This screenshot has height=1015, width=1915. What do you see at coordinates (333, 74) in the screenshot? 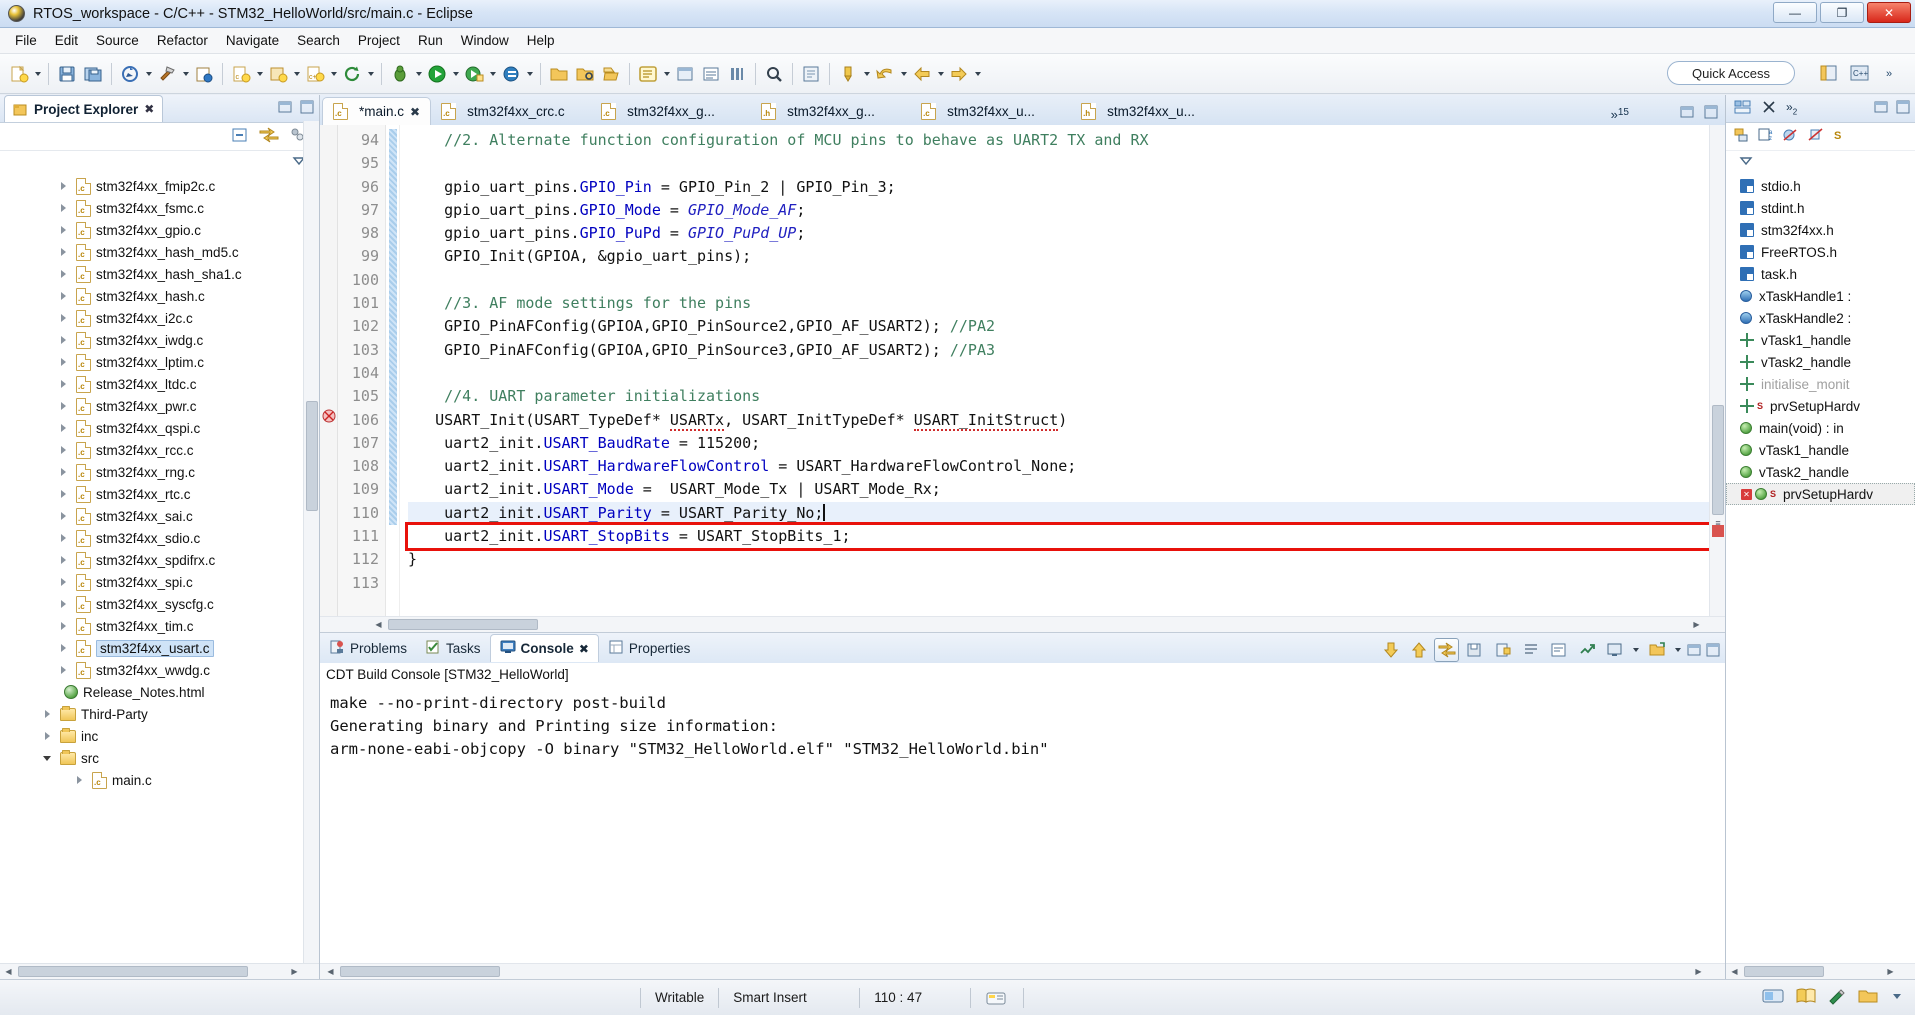
I see `new-c-file-dropdown-icon` at bounding box center [333, 74].